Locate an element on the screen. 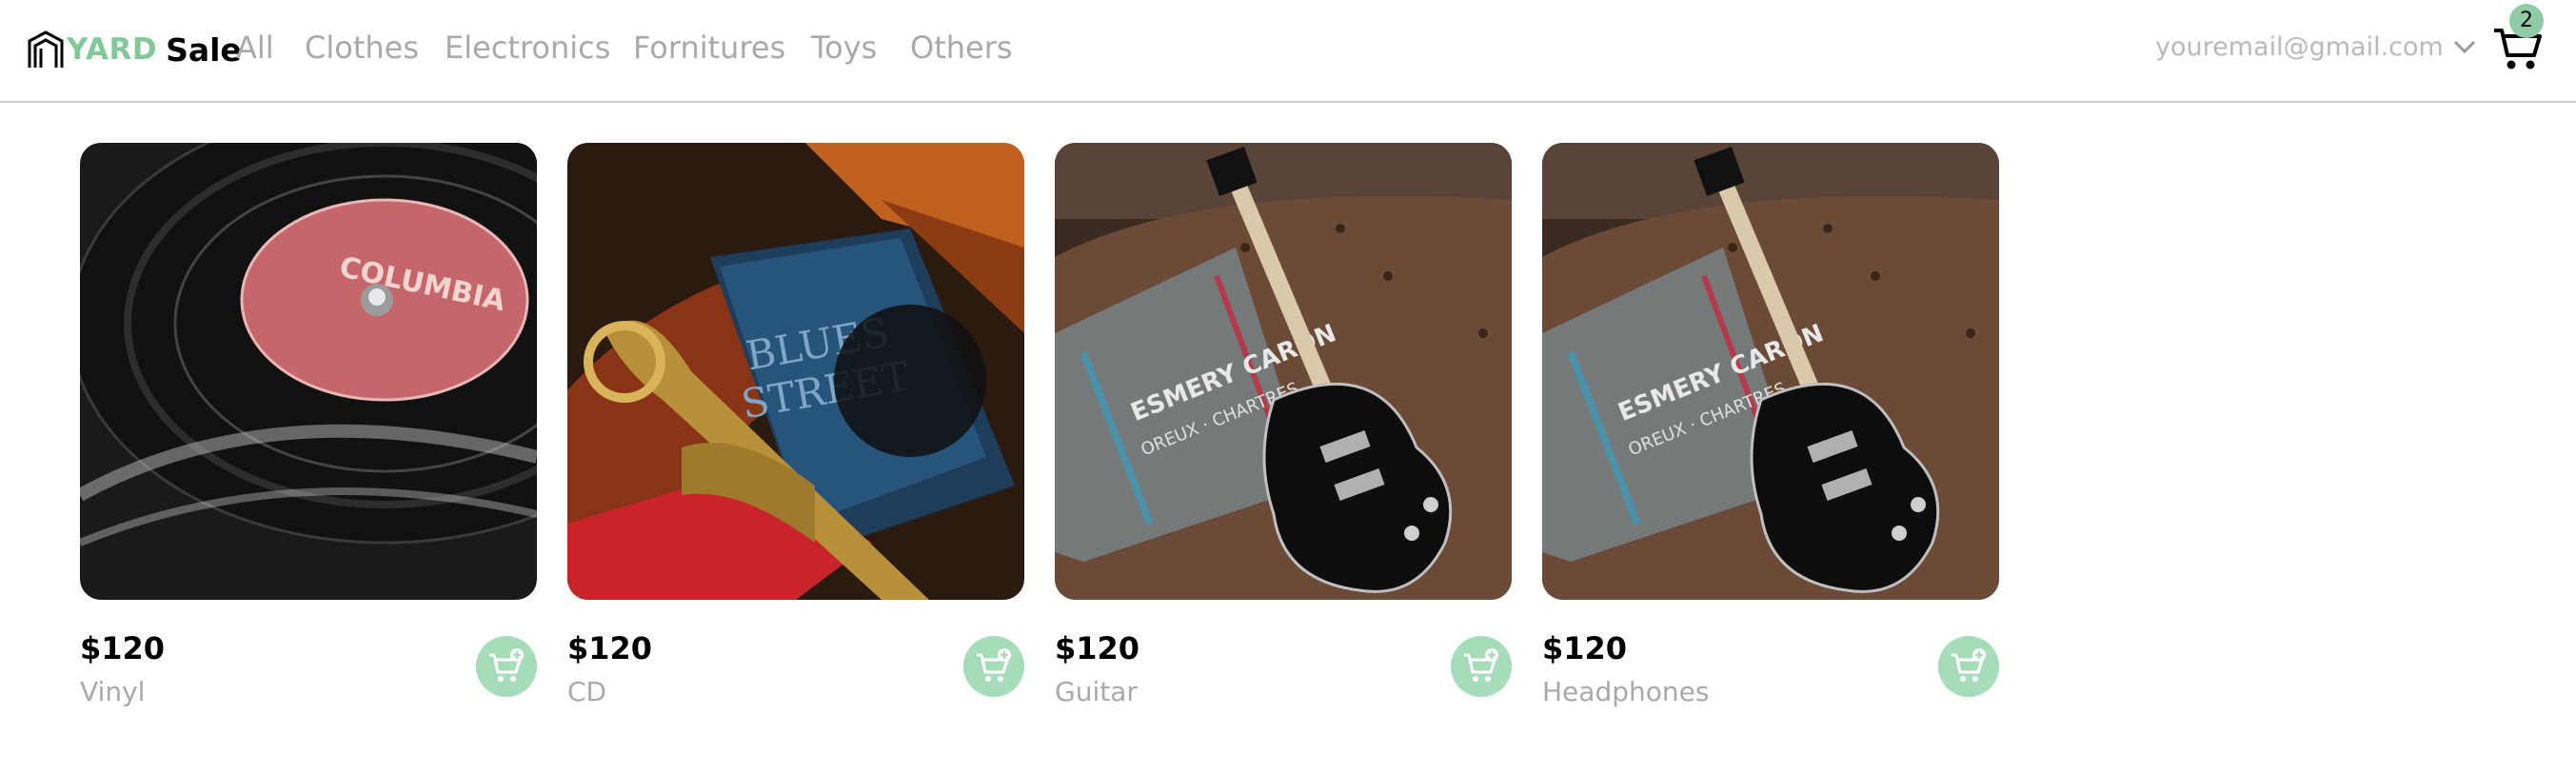 This screenshot has width=2576, height=775. product-image-guitar: ESMERY CARON OREUX · CHARTRES is located at coordinates (1283, 371).